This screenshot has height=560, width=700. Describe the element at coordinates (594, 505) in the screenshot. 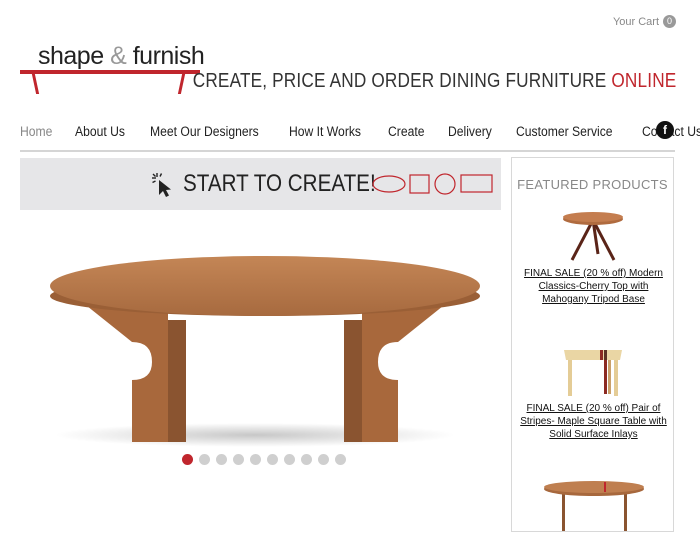

I see `product-image-oval-table` at that location.